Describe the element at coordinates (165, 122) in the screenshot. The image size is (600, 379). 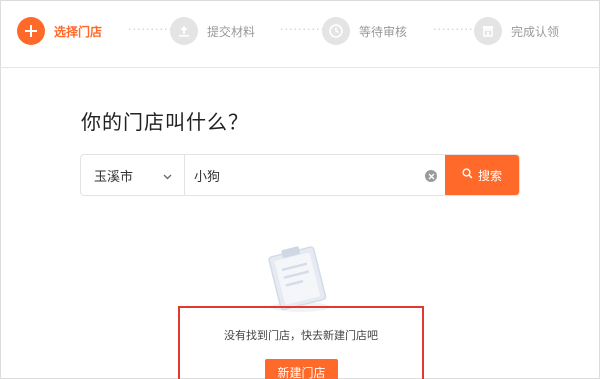
I see `page-title: 你的门店叫什么？` at that location.